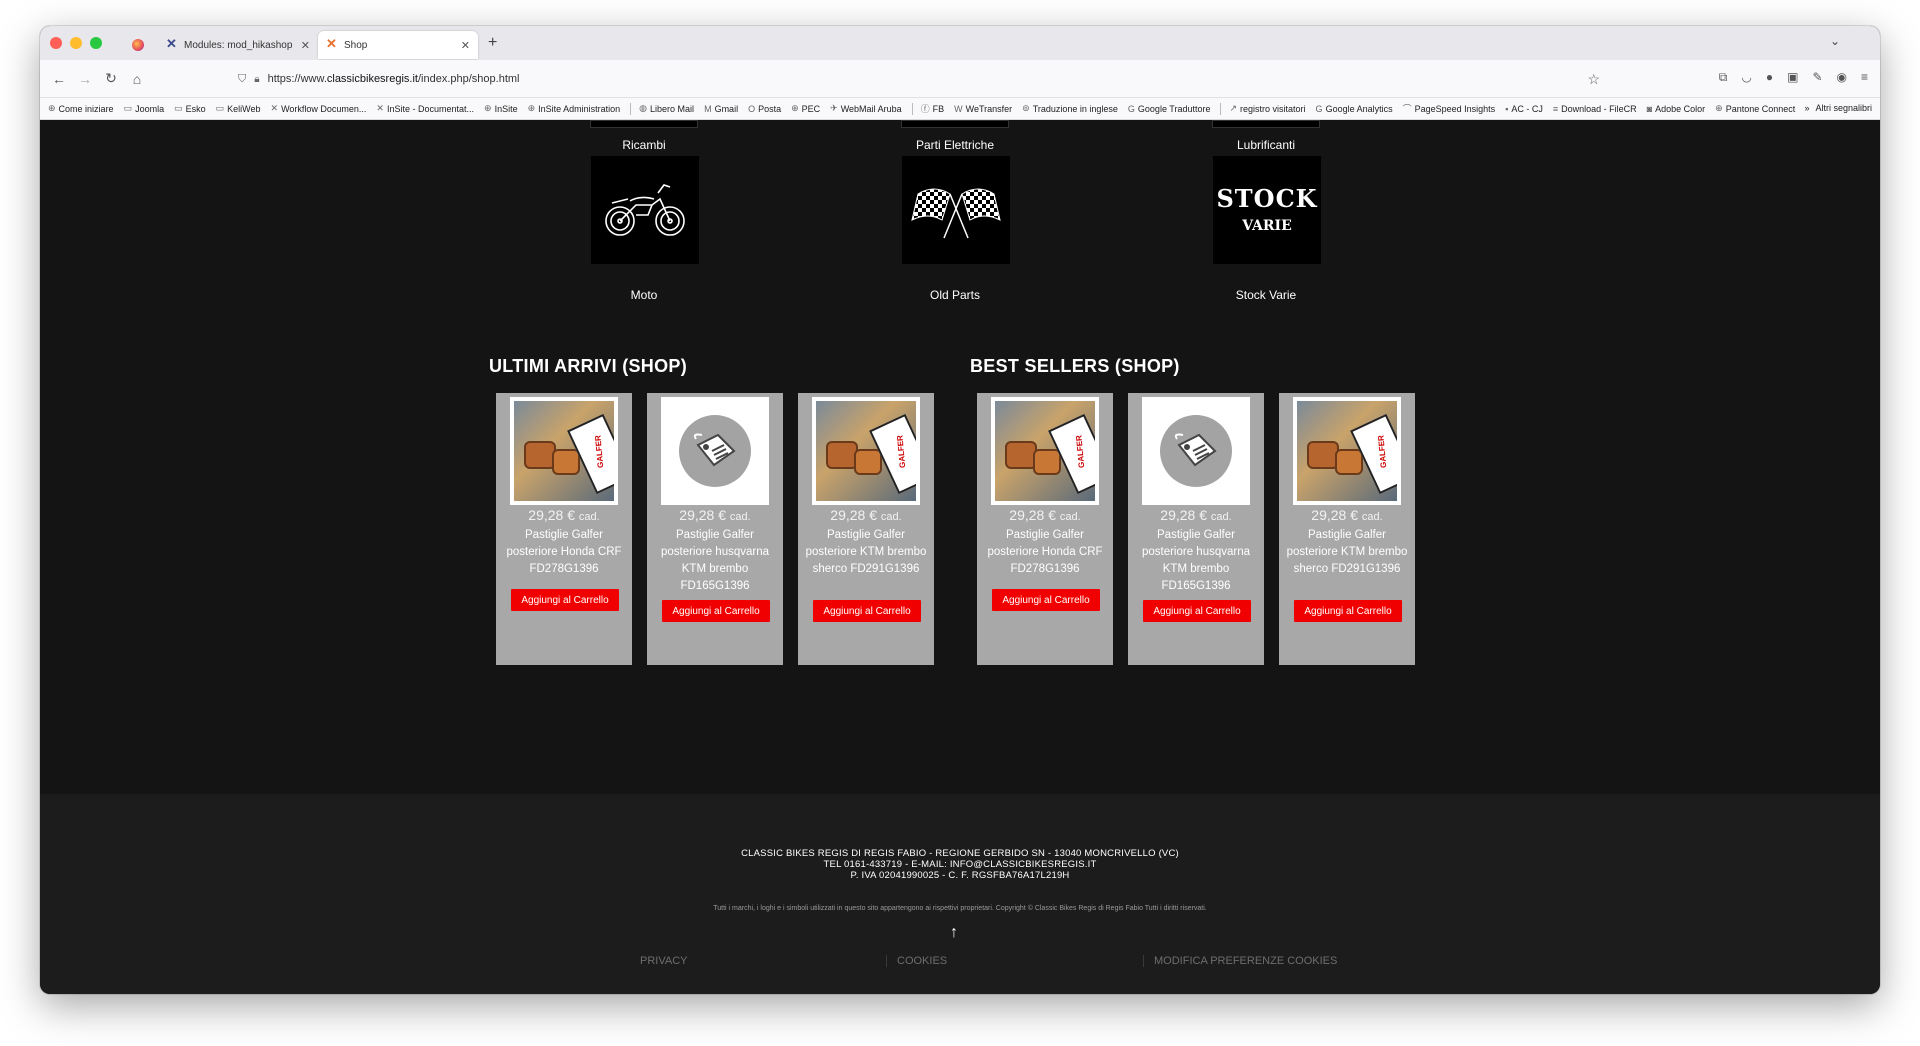 The height and width of the screenshot is (1046, 1920). I want to click on category-old-parts-image, so click(956, 210).